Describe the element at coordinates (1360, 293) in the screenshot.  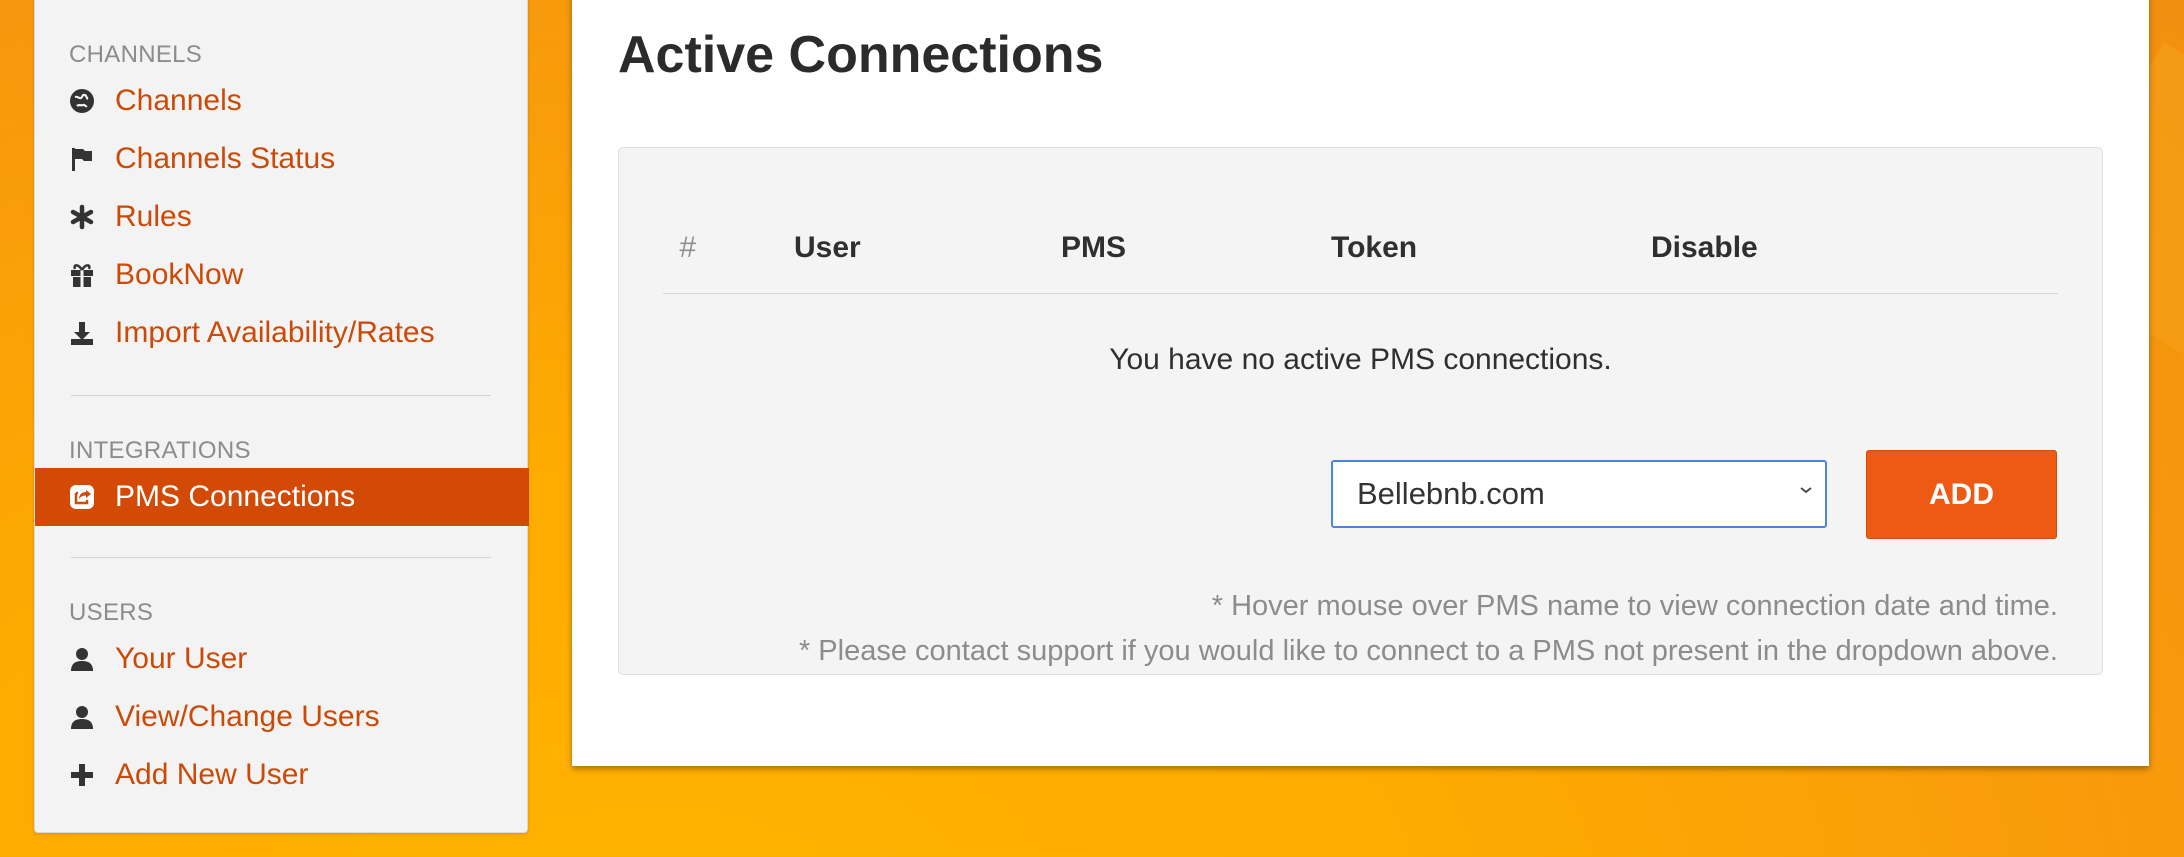
I see `table-header-divider` at that location.